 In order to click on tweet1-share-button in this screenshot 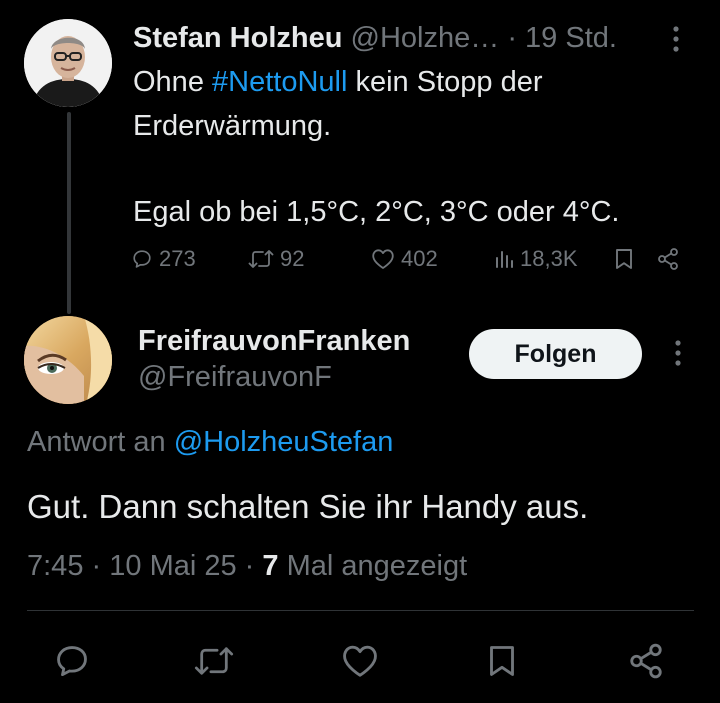, I will do `click(668, 259)`.